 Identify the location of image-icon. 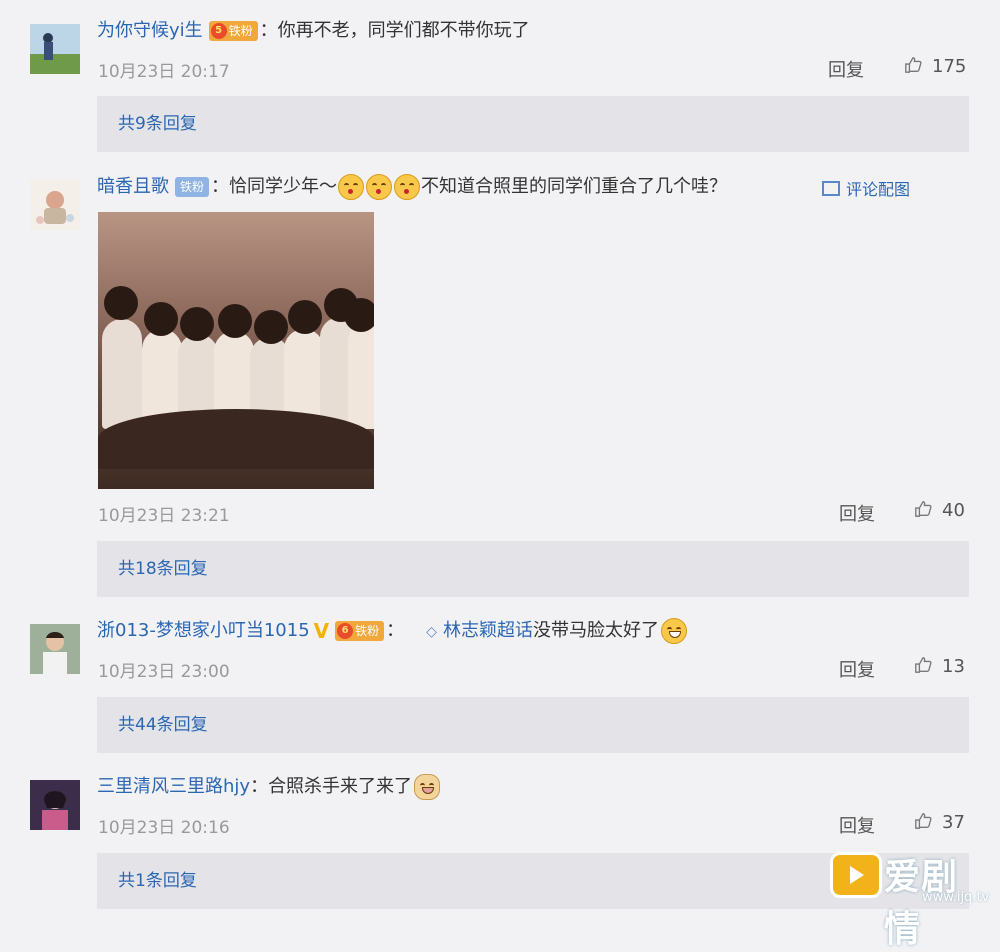
(831, 188).